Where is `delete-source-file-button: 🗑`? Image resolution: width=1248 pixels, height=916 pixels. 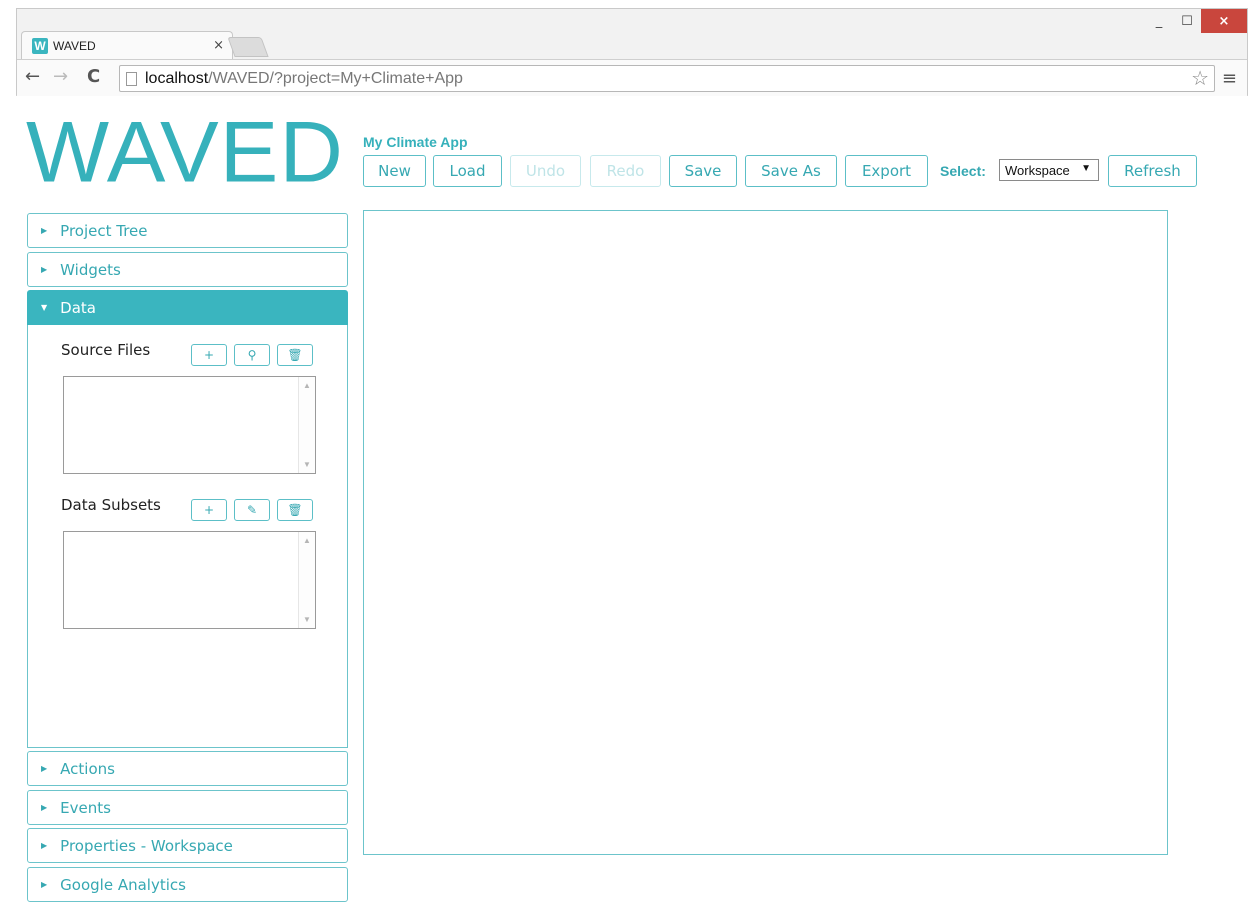 delete-source-file-button: 🗑 is located at coordinates (295, 355).